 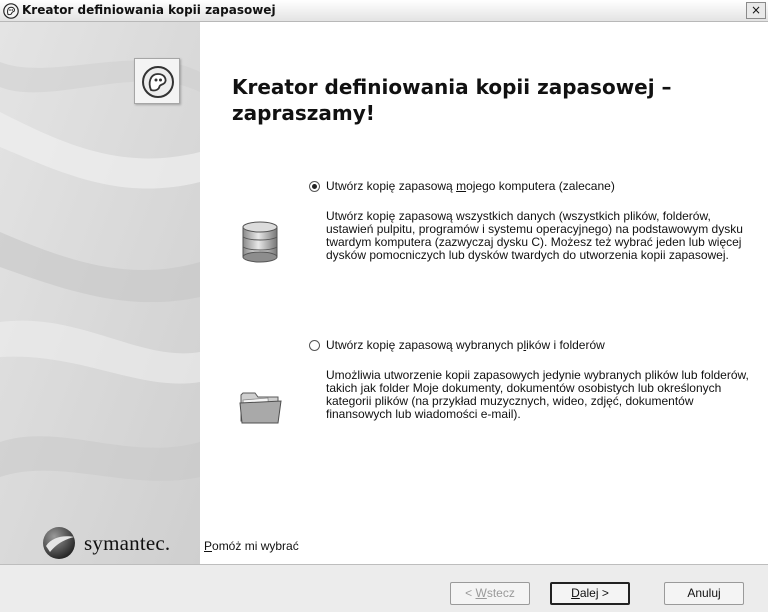 I want to click on window-title: Kreator definiowania kopii zapasowej, so click(x=149, y=10).